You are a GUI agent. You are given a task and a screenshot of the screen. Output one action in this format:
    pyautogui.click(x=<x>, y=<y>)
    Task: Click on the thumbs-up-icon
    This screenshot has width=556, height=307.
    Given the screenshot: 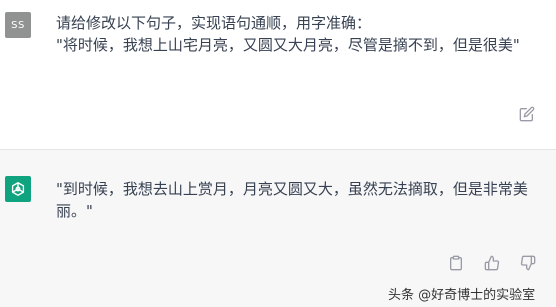 What is the action you would take?
    pyautogui.click(x=492, y=263)
    